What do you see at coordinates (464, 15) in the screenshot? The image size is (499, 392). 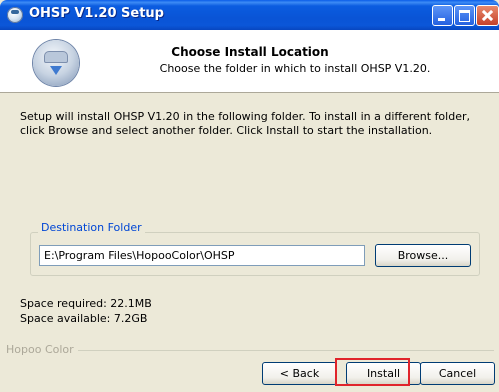 I see `maximize-icon` at bounding box center [464, 15].